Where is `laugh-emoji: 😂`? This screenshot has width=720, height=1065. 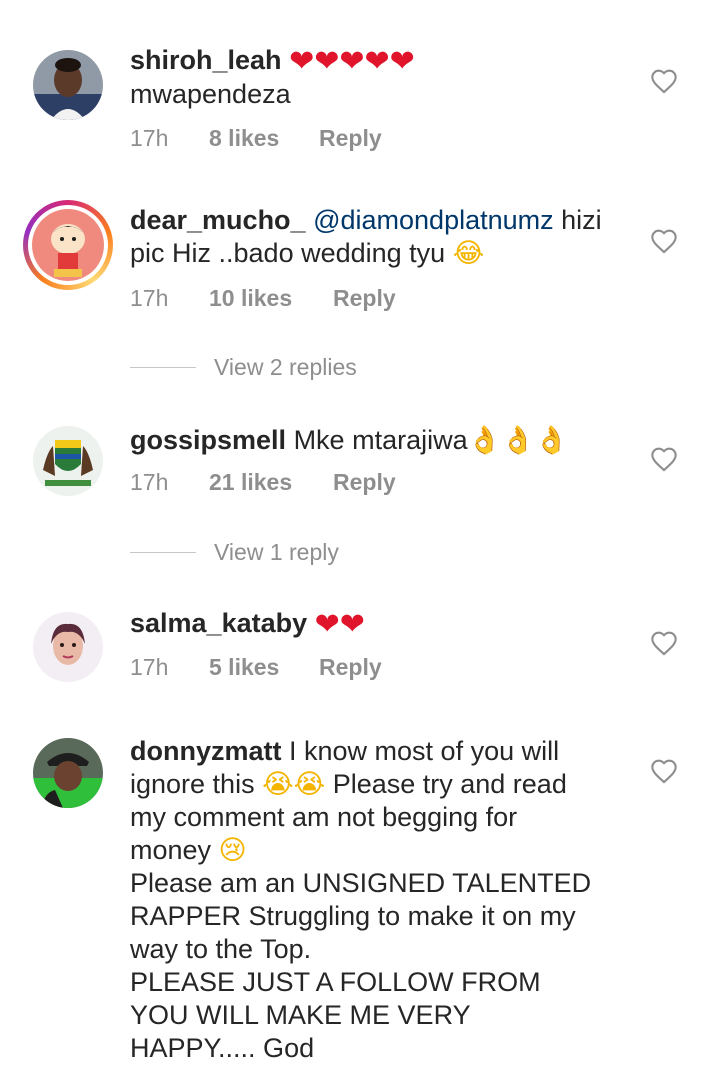
laugh-emoji: 😂 is located at coordinates (468, 253).